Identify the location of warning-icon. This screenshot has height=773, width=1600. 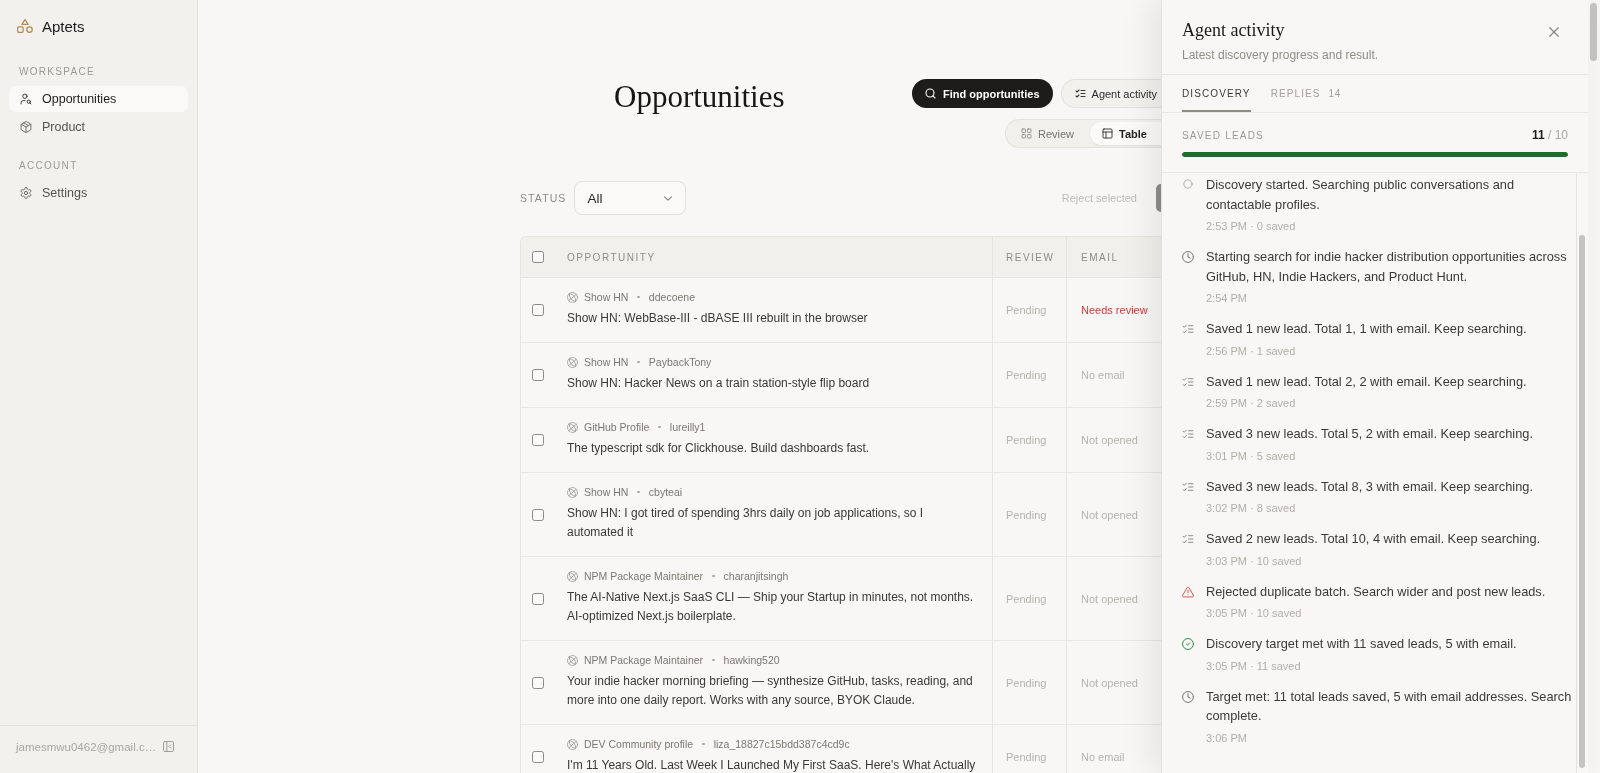
(1188, 591).